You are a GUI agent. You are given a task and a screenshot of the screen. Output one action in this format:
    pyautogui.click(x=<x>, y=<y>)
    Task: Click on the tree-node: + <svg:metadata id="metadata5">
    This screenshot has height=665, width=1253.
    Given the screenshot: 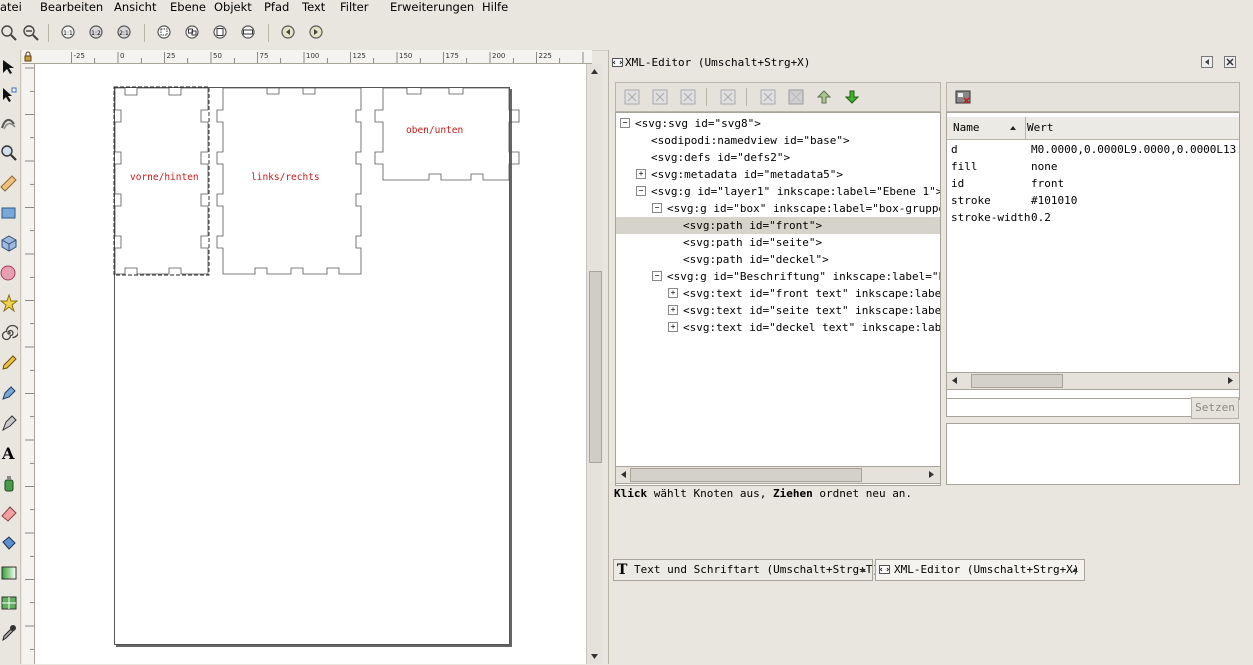 What is the action you would take?
    pyautogui.click(x=778, y=174)
    